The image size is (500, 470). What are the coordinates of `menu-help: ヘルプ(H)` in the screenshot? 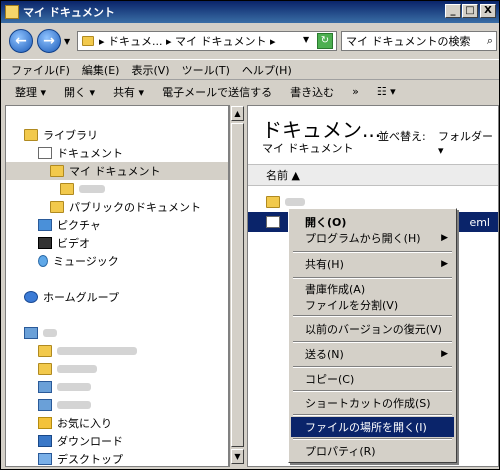 It's located at (269, 70).